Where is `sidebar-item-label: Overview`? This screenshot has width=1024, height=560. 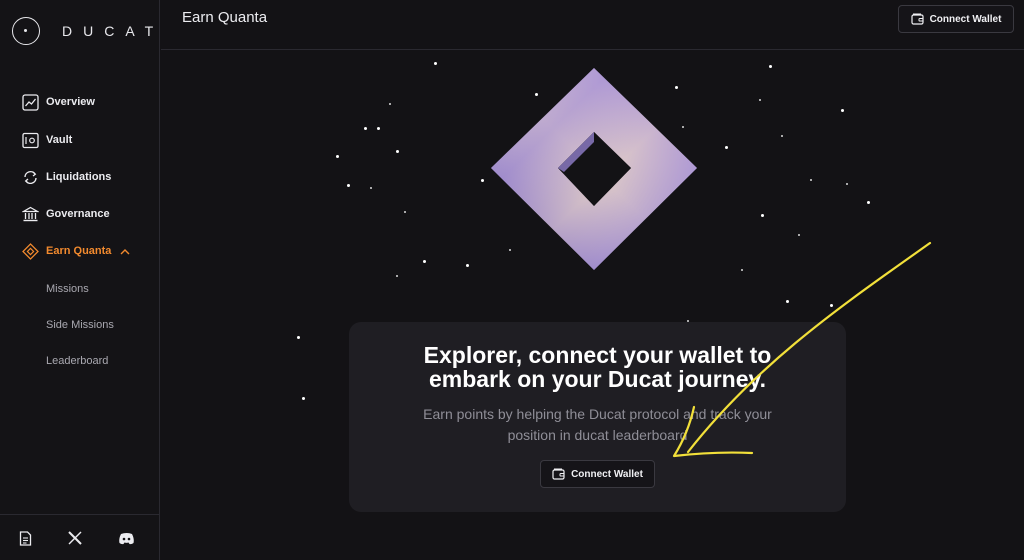
sidebar-item-label: Overview is located at coordinates (70, 102).